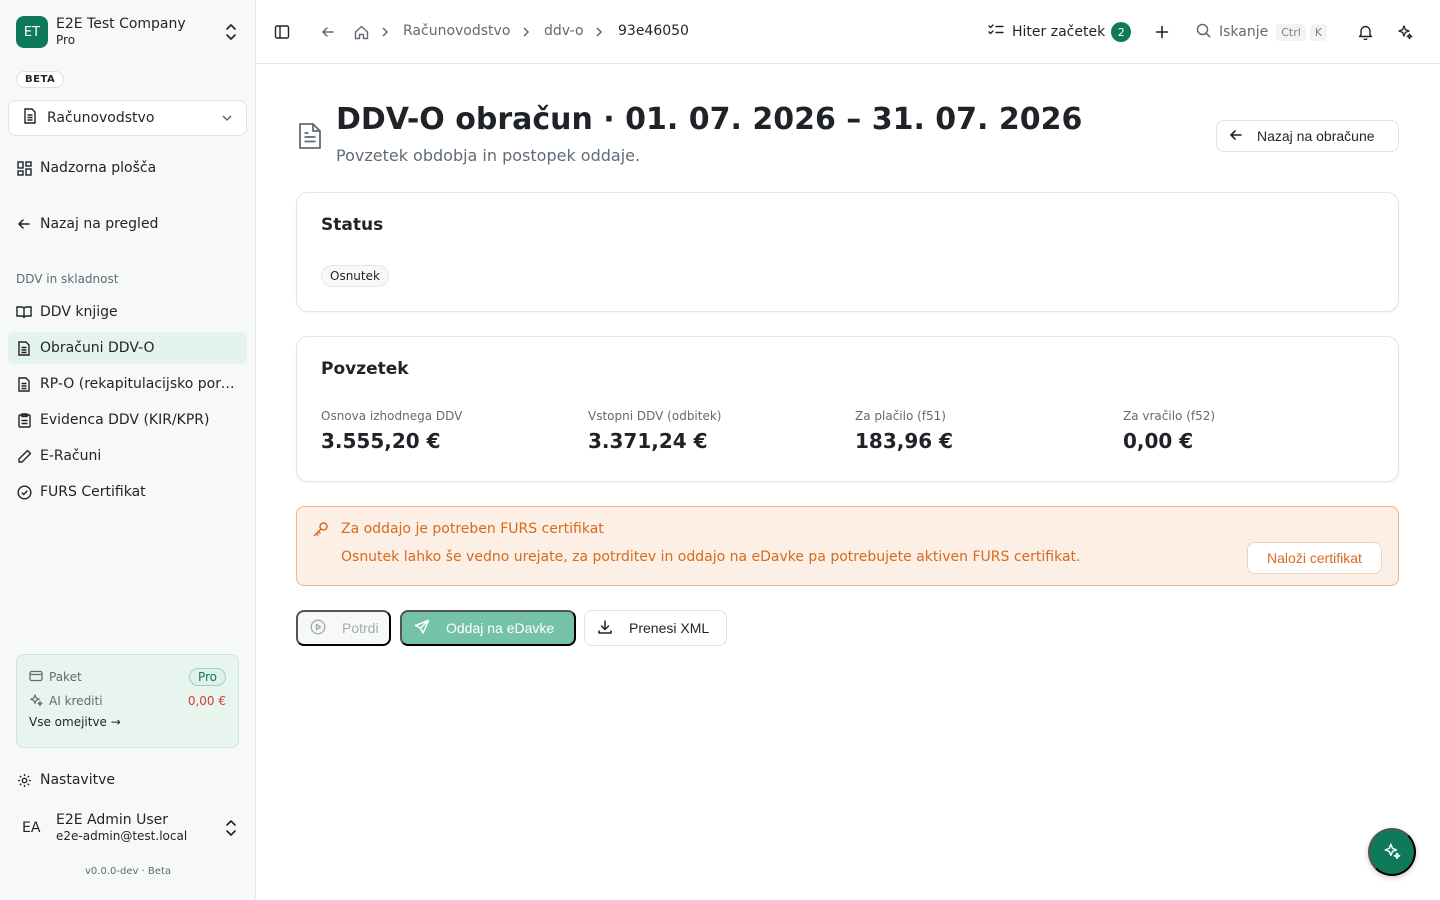 This screenshot has height=900, width=1440. I want to click on sidebar-item-label: Nastavitve, so click(77, 780).